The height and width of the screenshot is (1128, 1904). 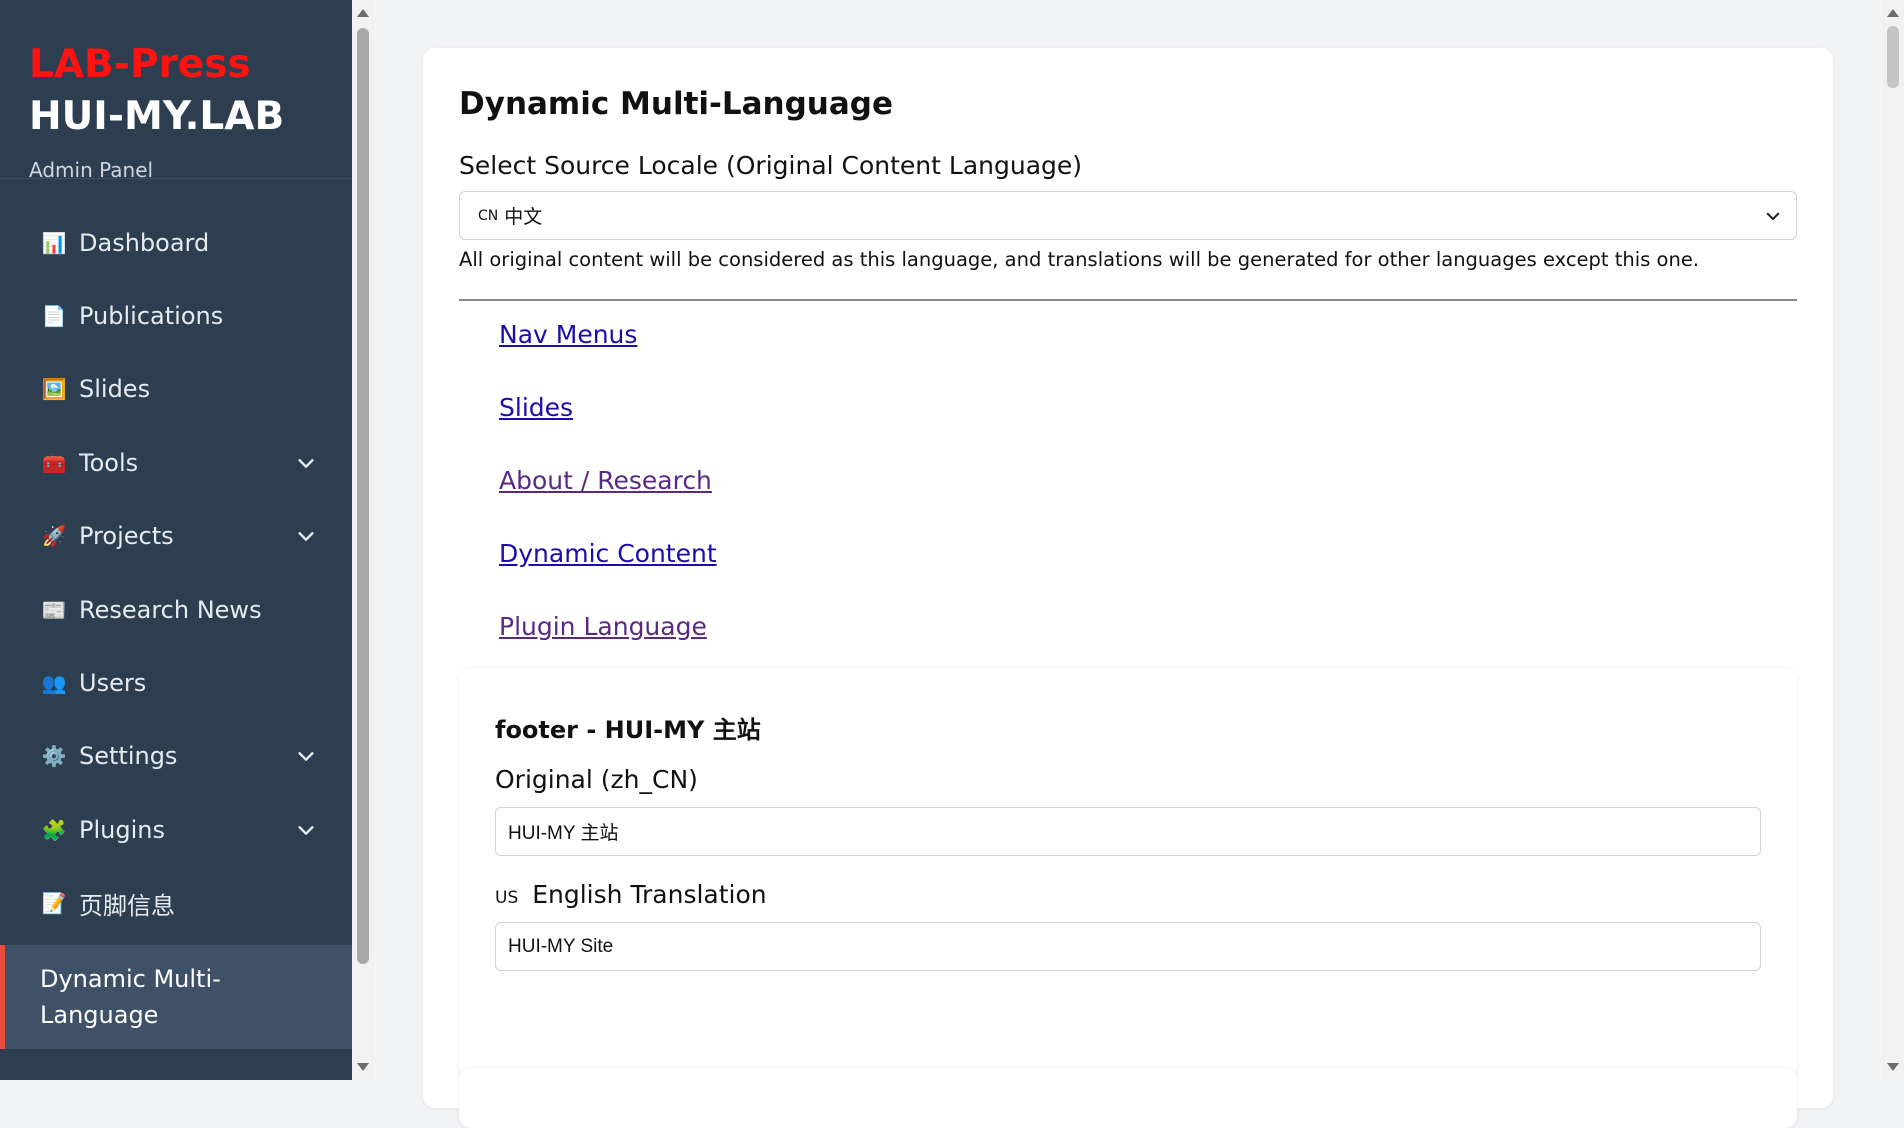 I want to click on picture-icon: 🖼️, so click(x=54, y=389).